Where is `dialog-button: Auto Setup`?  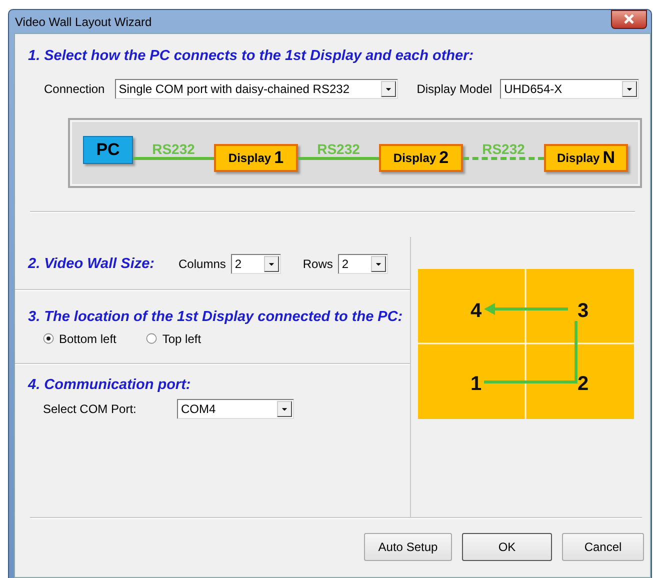
dialog-button: Auto Setup is located at coordinates (408, 547).